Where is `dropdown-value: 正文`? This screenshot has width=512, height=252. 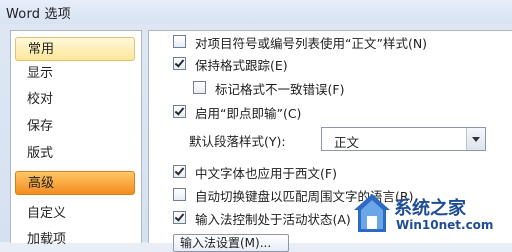
dropdown-value: 正文 is located at coordinates (347, 142).